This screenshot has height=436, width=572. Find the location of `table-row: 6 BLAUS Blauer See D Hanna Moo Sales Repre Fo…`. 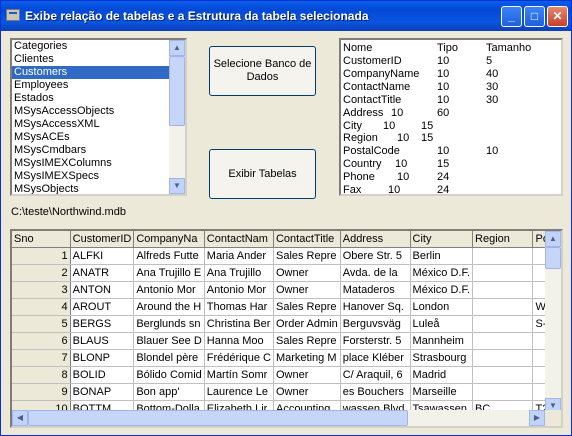

table-row: 6 BLAUS Blauer See D Hanna Moo Sales Repre Fo… is located at coordinates (286, 341).